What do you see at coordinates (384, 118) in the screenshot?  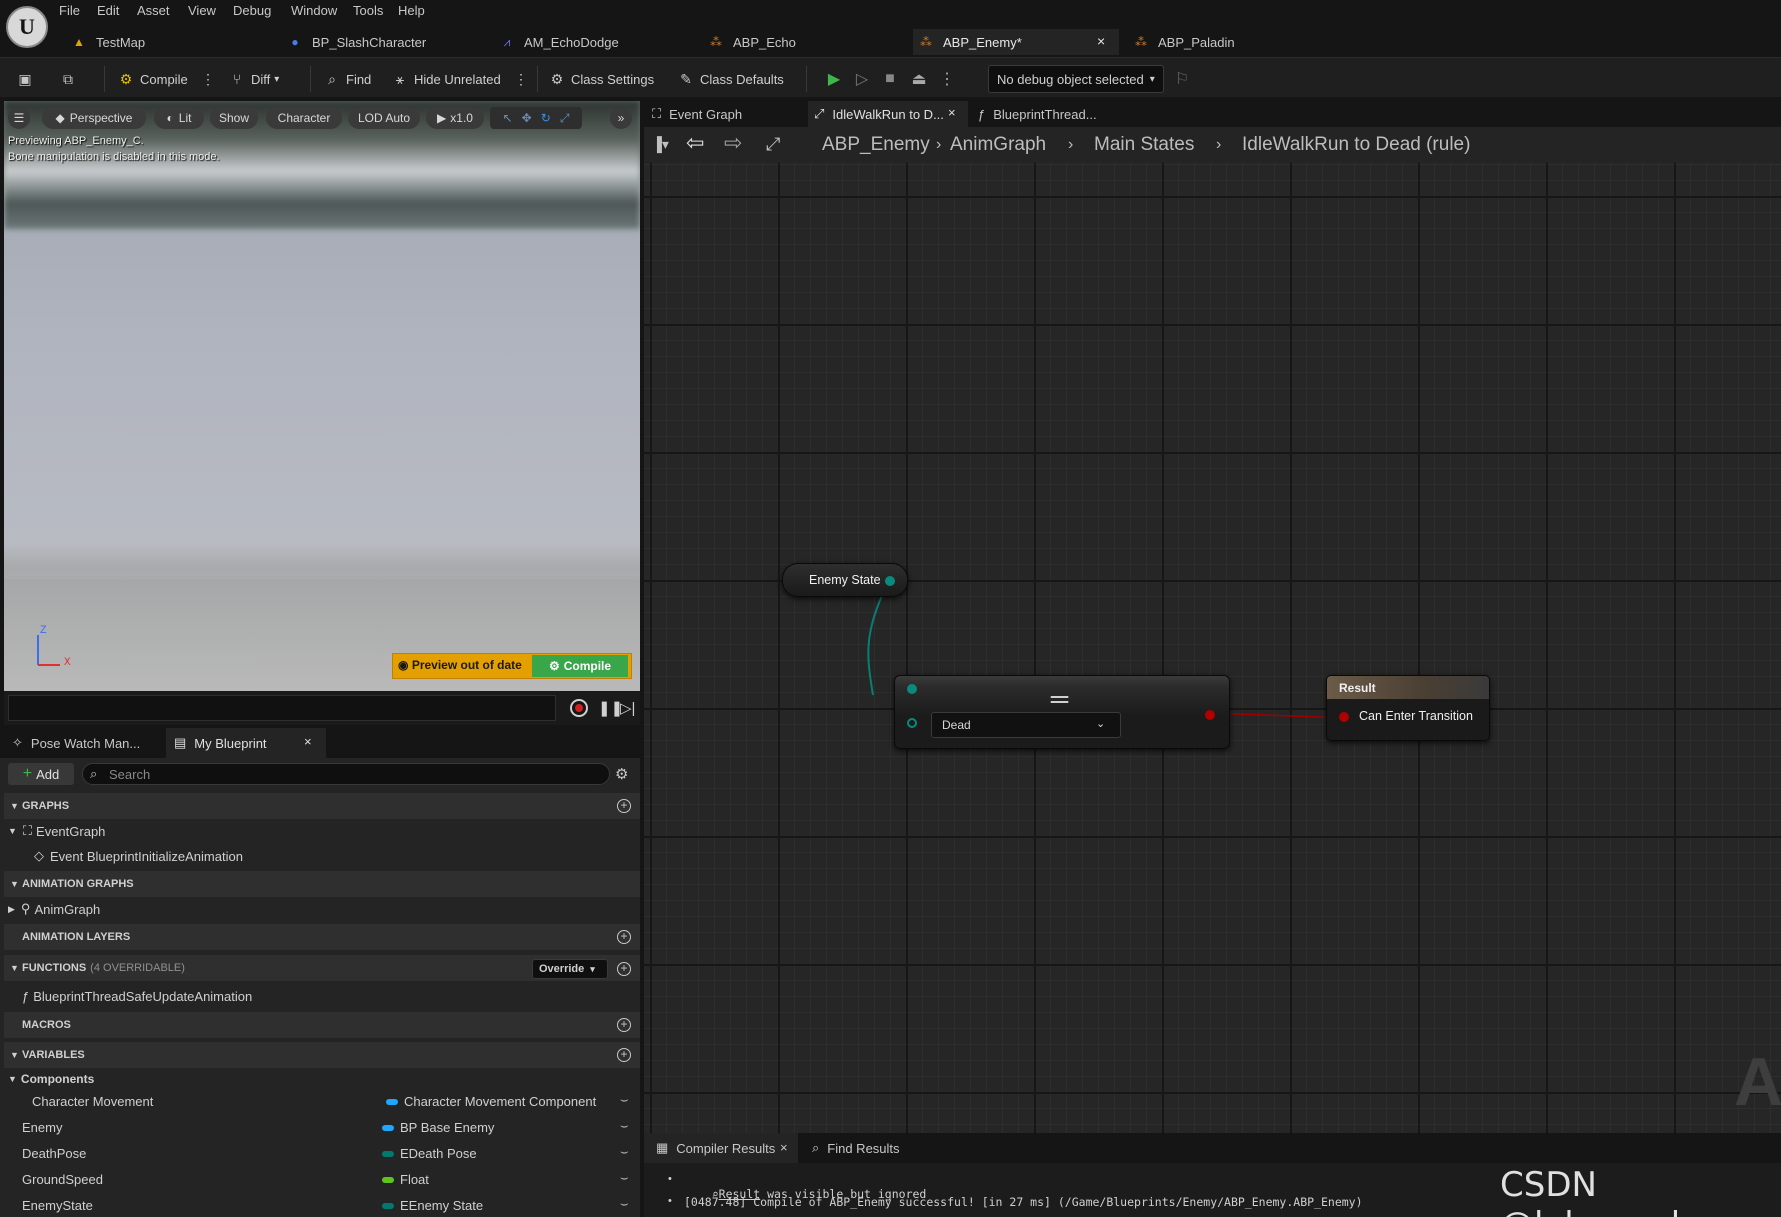 I see `lod-button: LOD Auto` at bounding box center [384, 118].